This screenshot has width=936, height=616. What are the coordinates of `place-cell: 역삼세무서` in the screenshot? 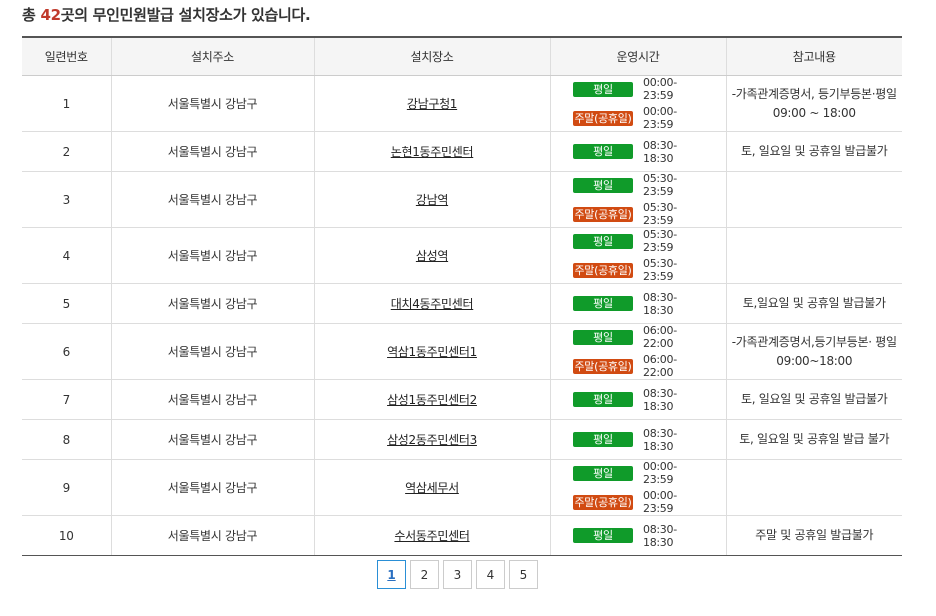 It's located at (431, 487).